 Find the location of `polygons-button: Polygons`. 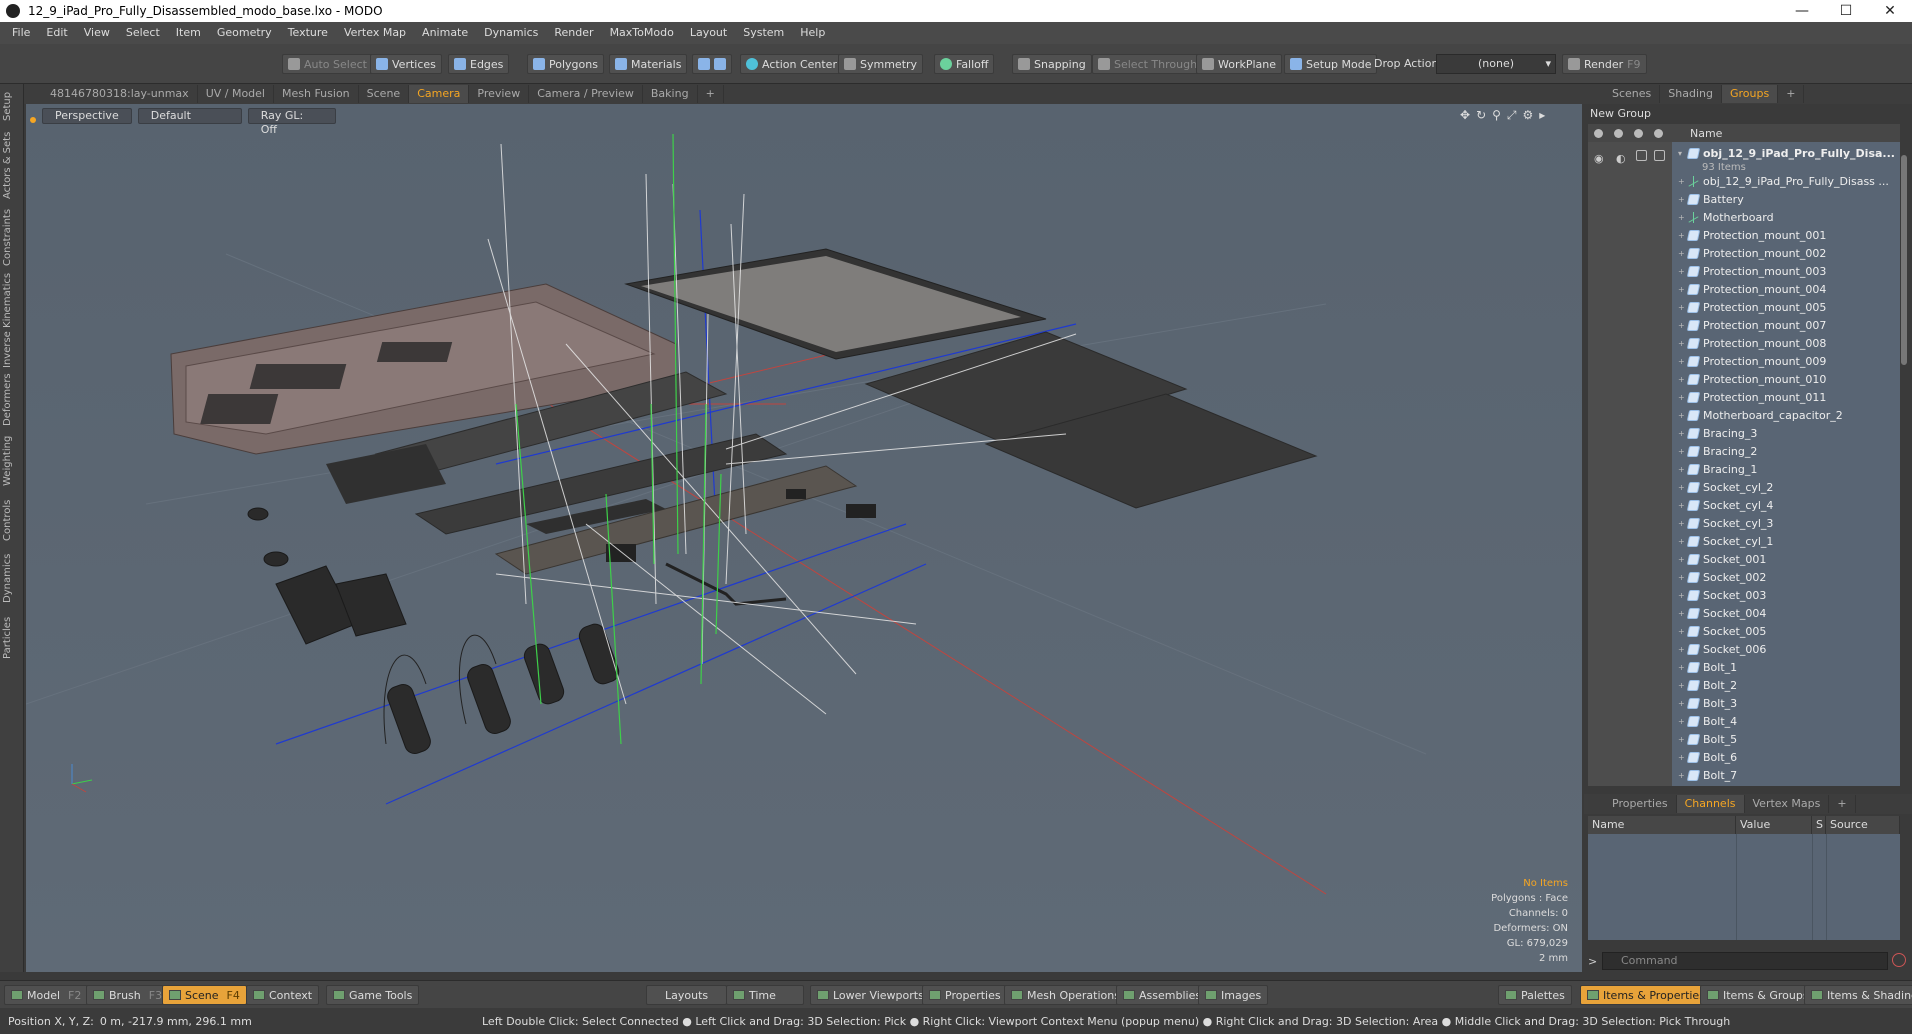

polygons-button: Polygons is located at coordinates (565, 64).